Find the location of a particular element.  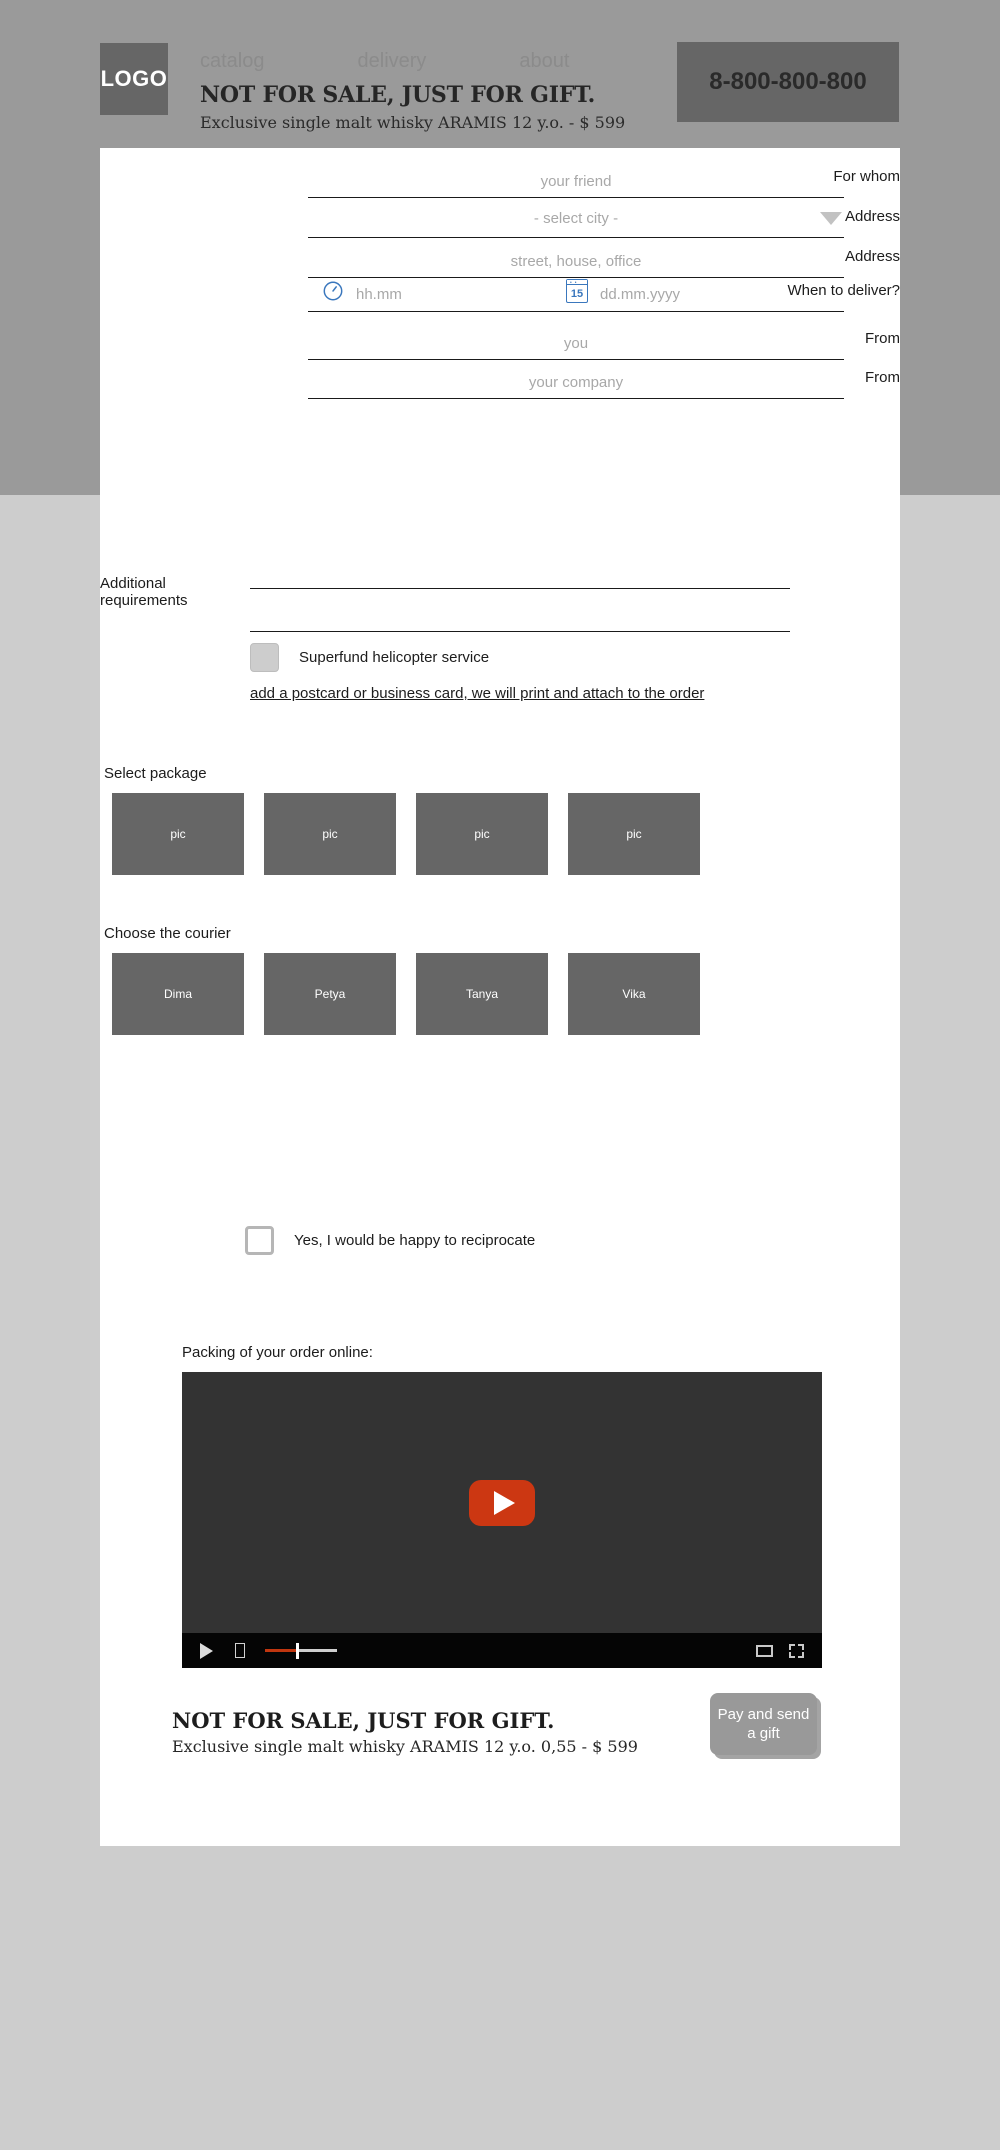

calendar-day: 15 is located at coordinates (577, 294).